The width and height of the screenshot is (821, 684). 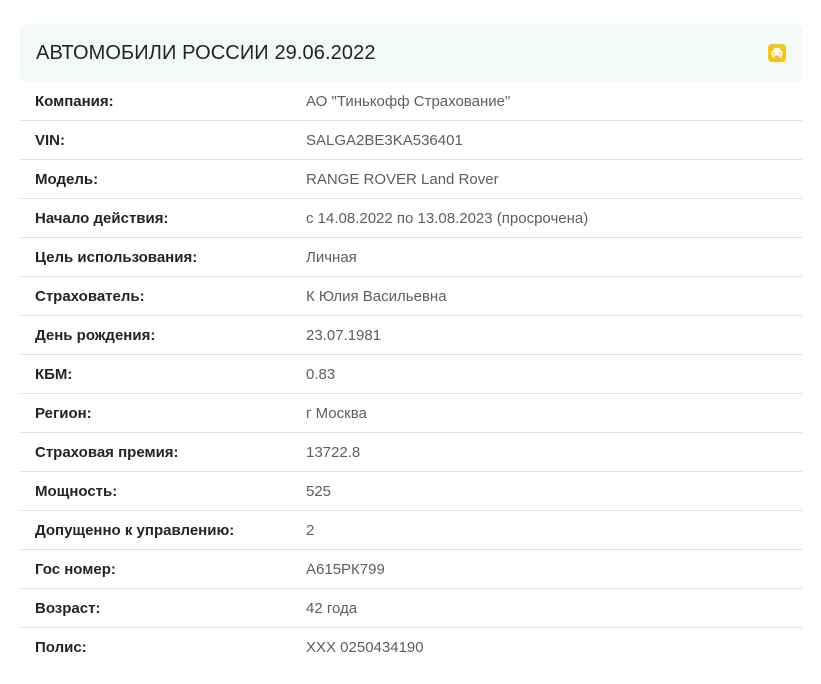 What do you see at coordinates (107, 452) in the screenshot?
I see `row-label: Страховая премия:` at bounding box center [107, 452].